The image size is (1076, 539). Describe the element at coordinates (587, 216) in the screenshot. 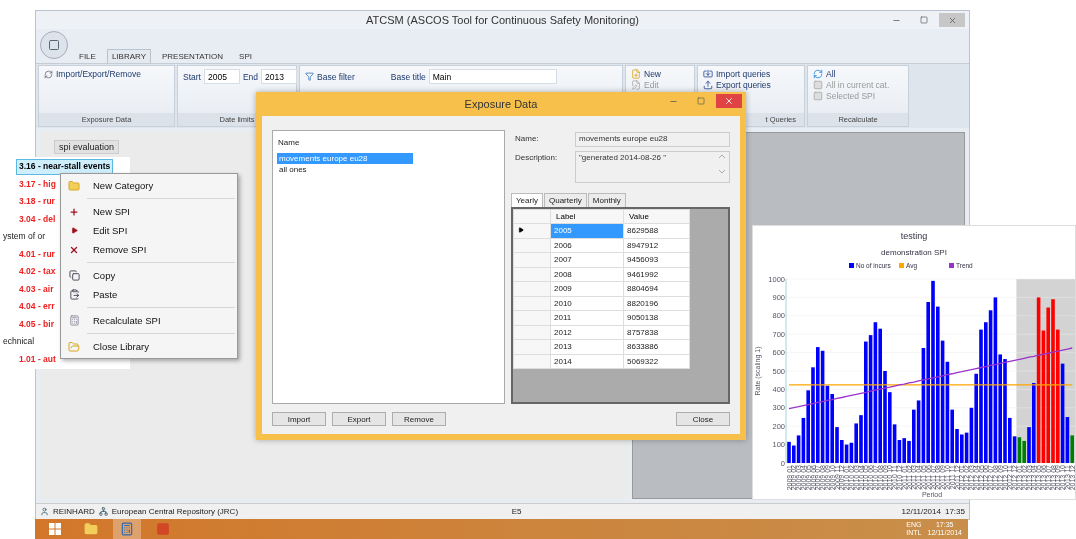

I see `column-header: Label` at that location.